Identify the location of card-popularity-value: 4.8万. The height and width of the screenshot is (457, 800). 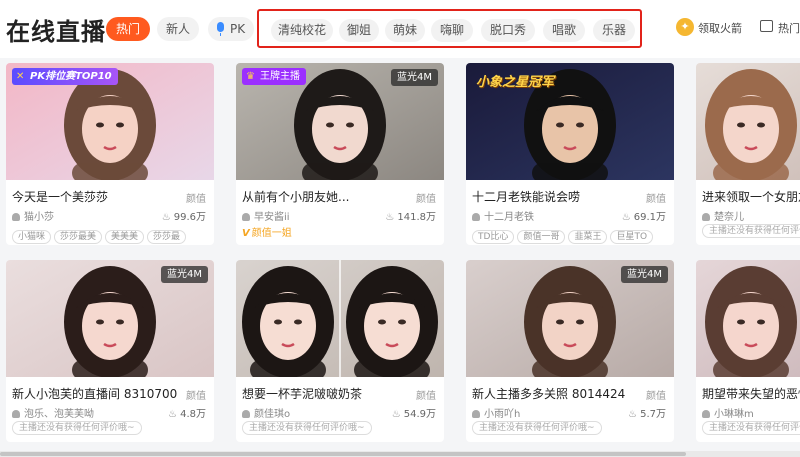
(193, 414).